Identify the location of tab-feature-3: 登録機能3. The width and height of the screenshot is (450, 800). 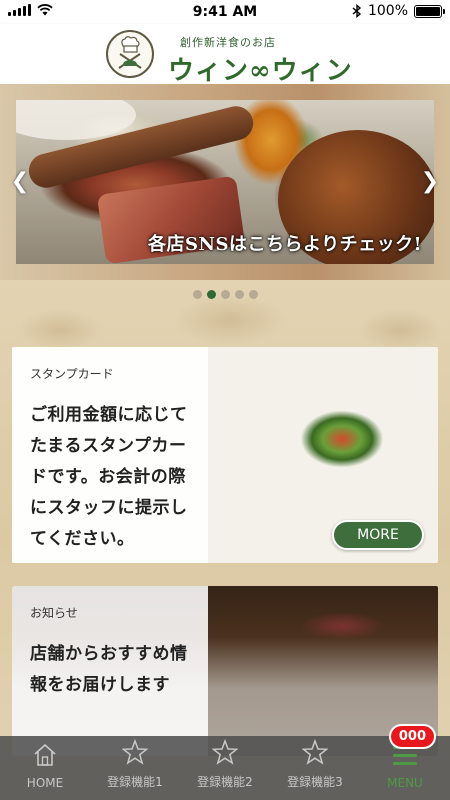
(315, 768).